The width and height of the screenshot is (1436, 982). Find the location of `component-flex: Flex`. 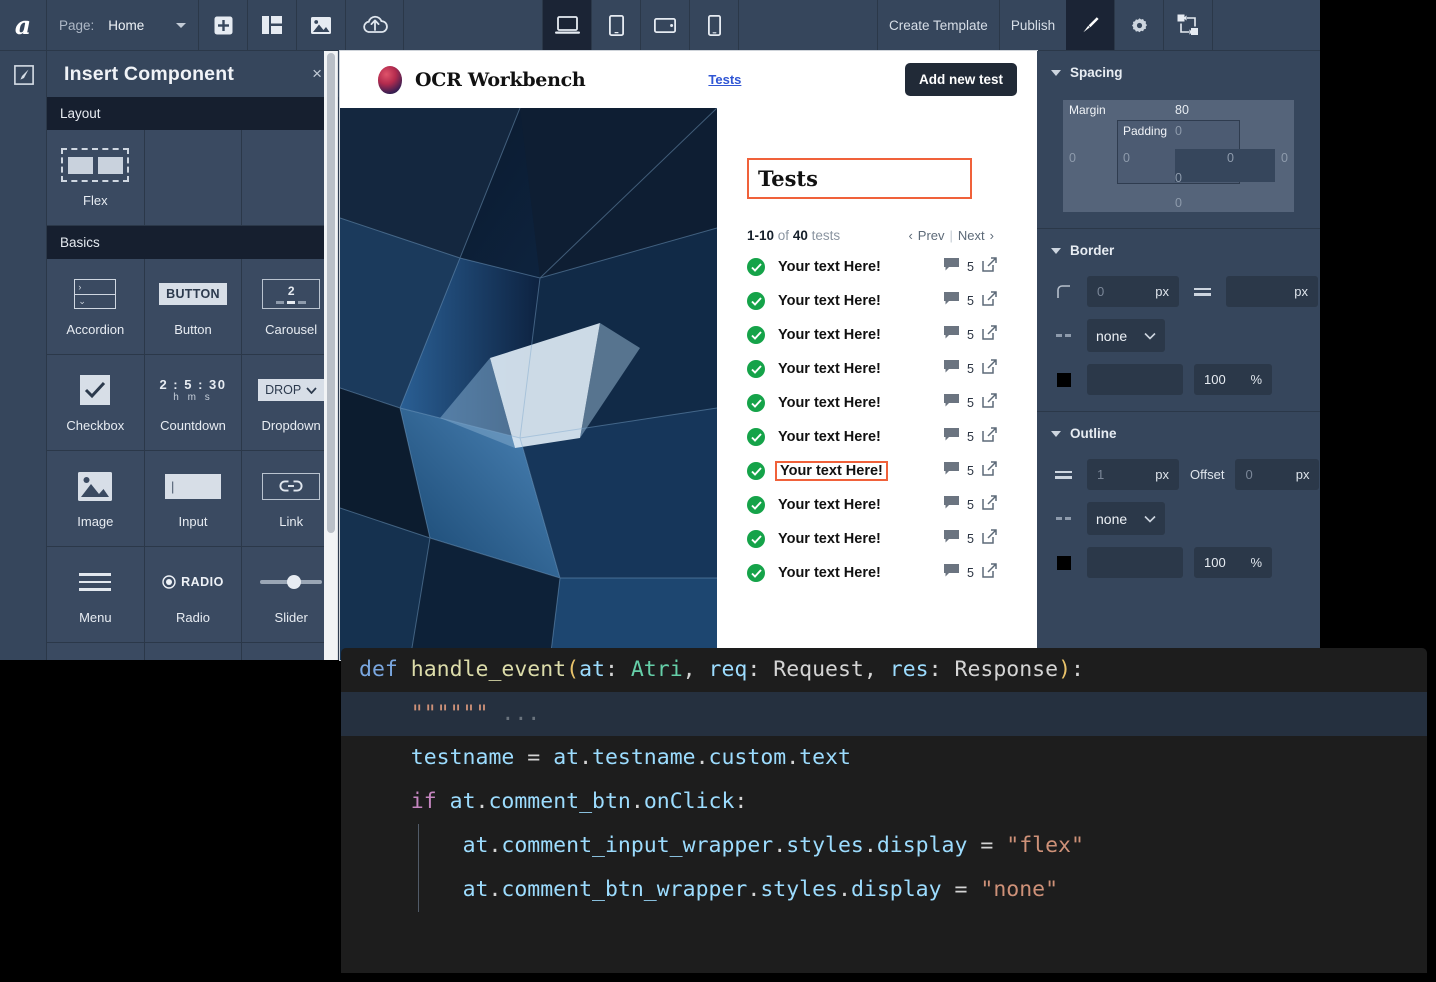

component-flex: Flex is located at coordinates (96, 178).